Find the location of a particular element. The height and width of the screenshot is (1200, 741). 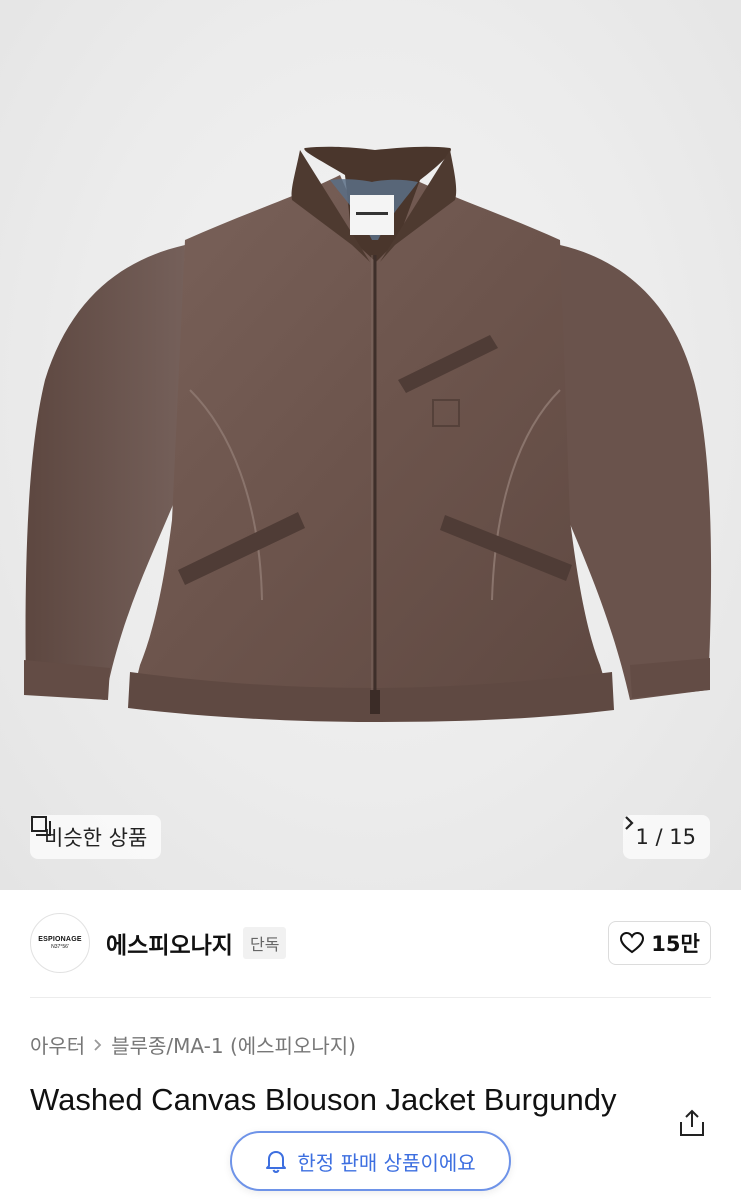

similar-products-label: 비슷한 상품 is located at coordinates (96, 838).